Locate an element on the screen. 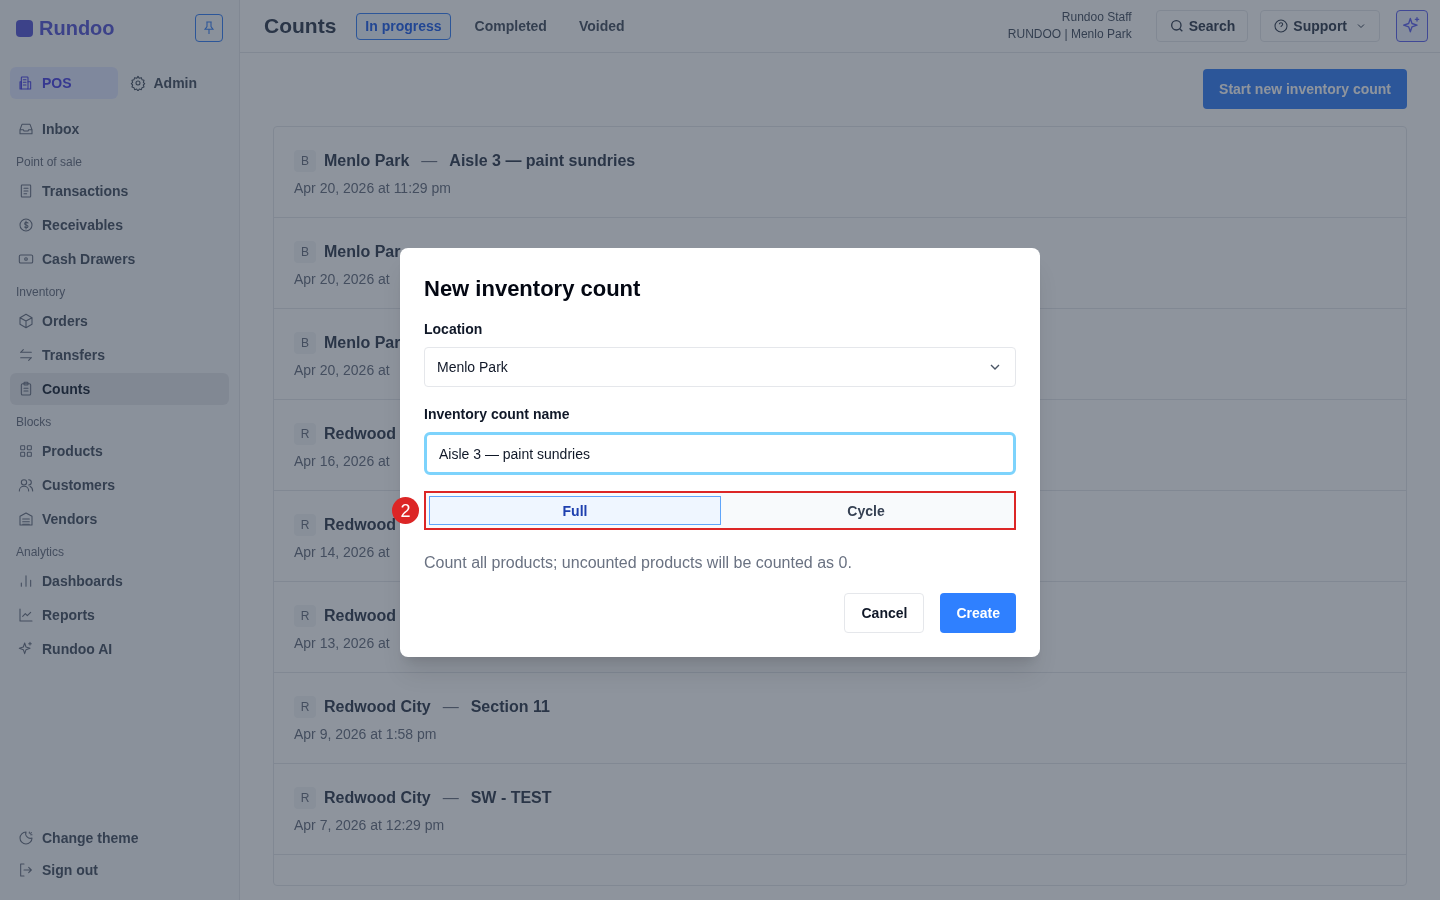 This screenshot has height=900, width=1440. count-date: Apr 13, 2026 at is located at coordinates (342, 643).